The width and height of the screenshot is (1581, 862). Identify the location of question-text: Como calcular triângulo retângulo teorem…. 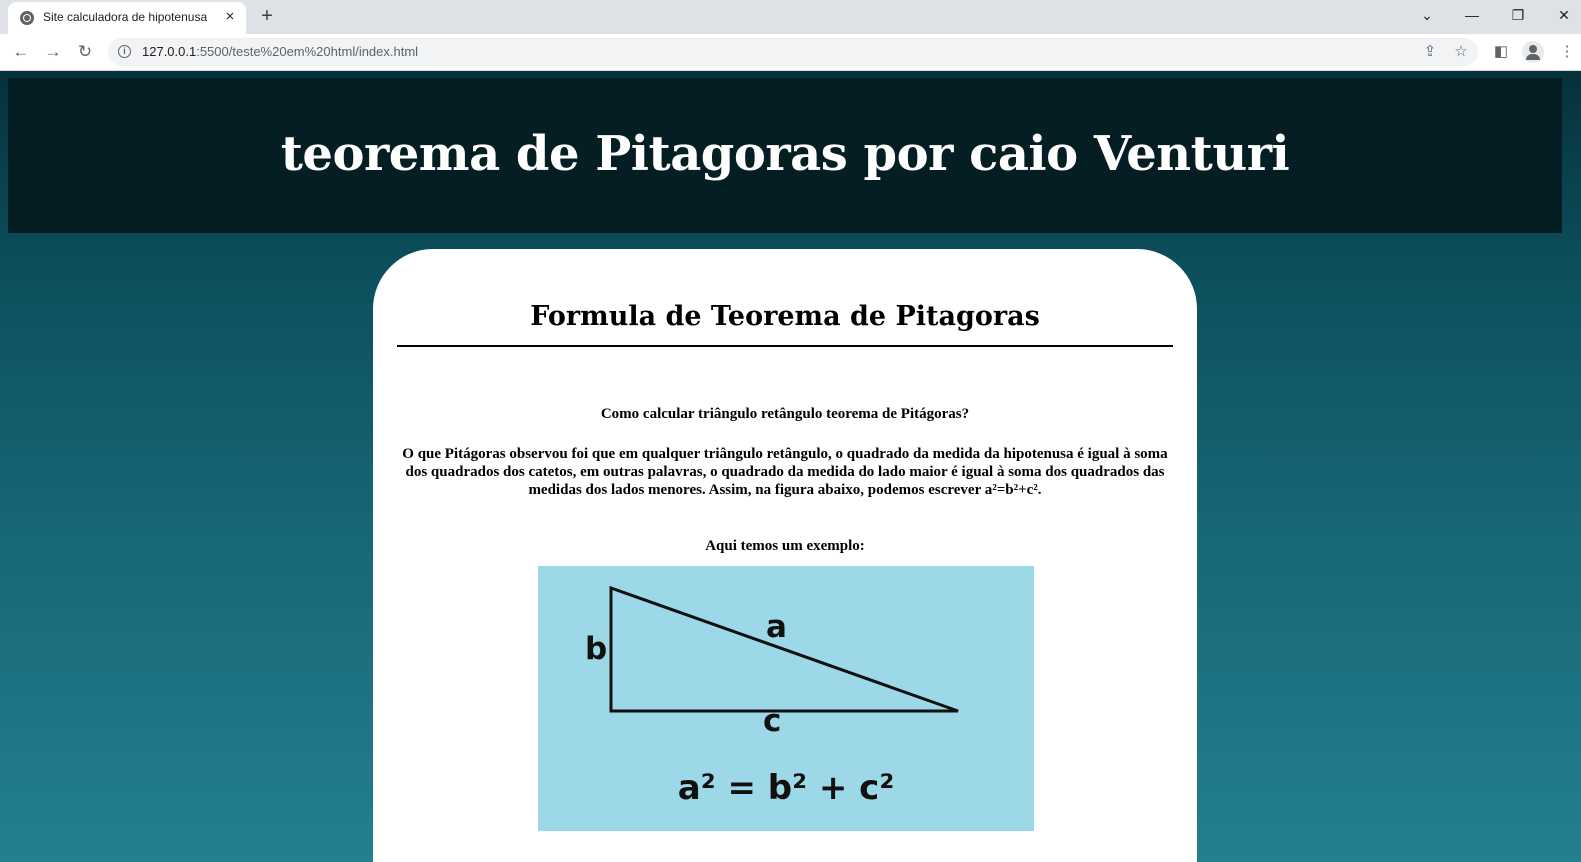
(785, 414).